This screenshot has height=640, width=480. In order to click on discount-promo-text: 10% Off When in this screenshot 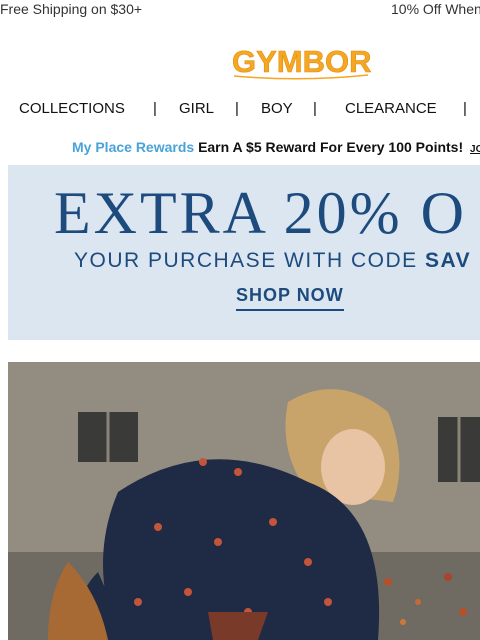, I will do `click(435, 9)`.